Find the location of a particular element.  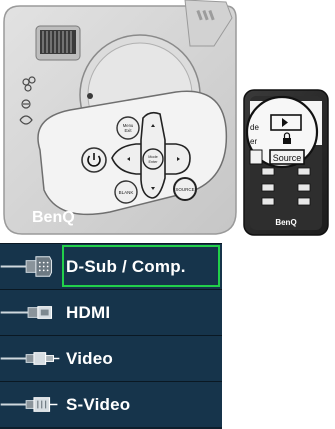

svg-text: Enter is located at coordinates (153, 162).